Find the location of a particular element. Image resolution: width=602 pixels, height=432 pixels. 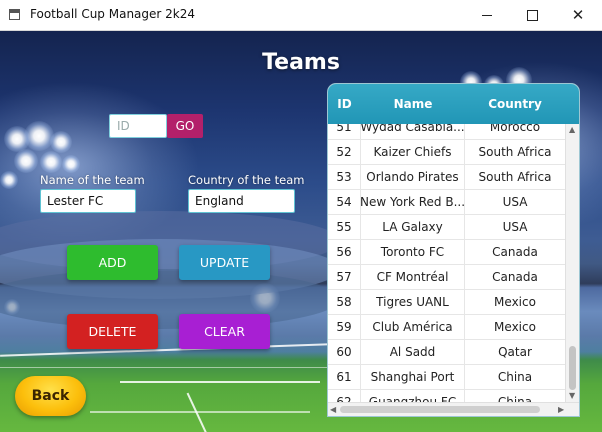

cell-id: 62 is located at coordinates (344, 396).